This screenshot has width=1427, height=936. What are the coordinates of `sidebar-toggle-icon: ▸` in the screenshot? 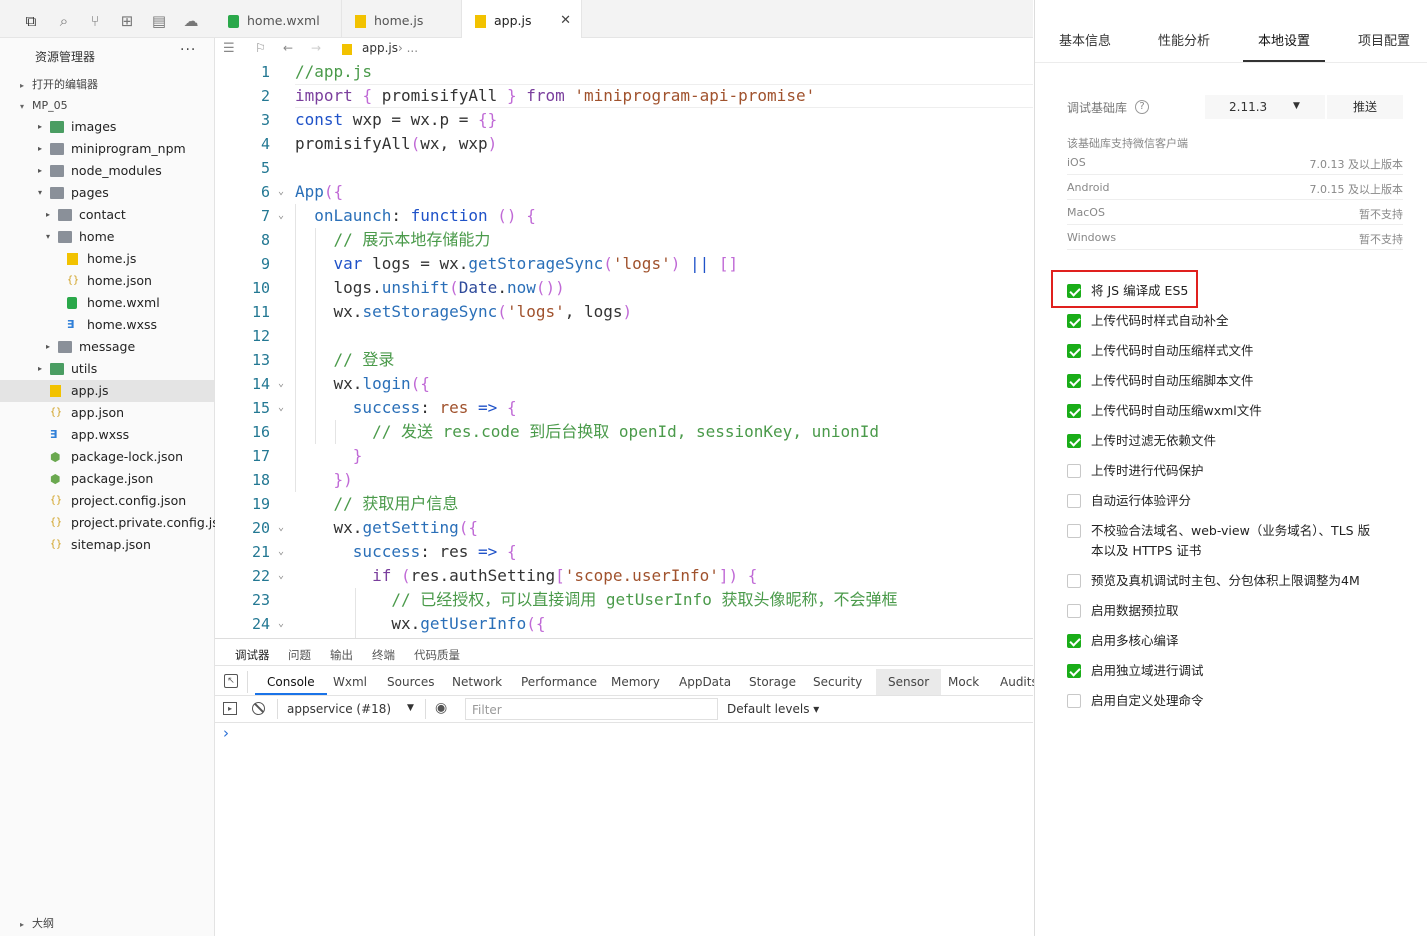 It's located at (230, 708).